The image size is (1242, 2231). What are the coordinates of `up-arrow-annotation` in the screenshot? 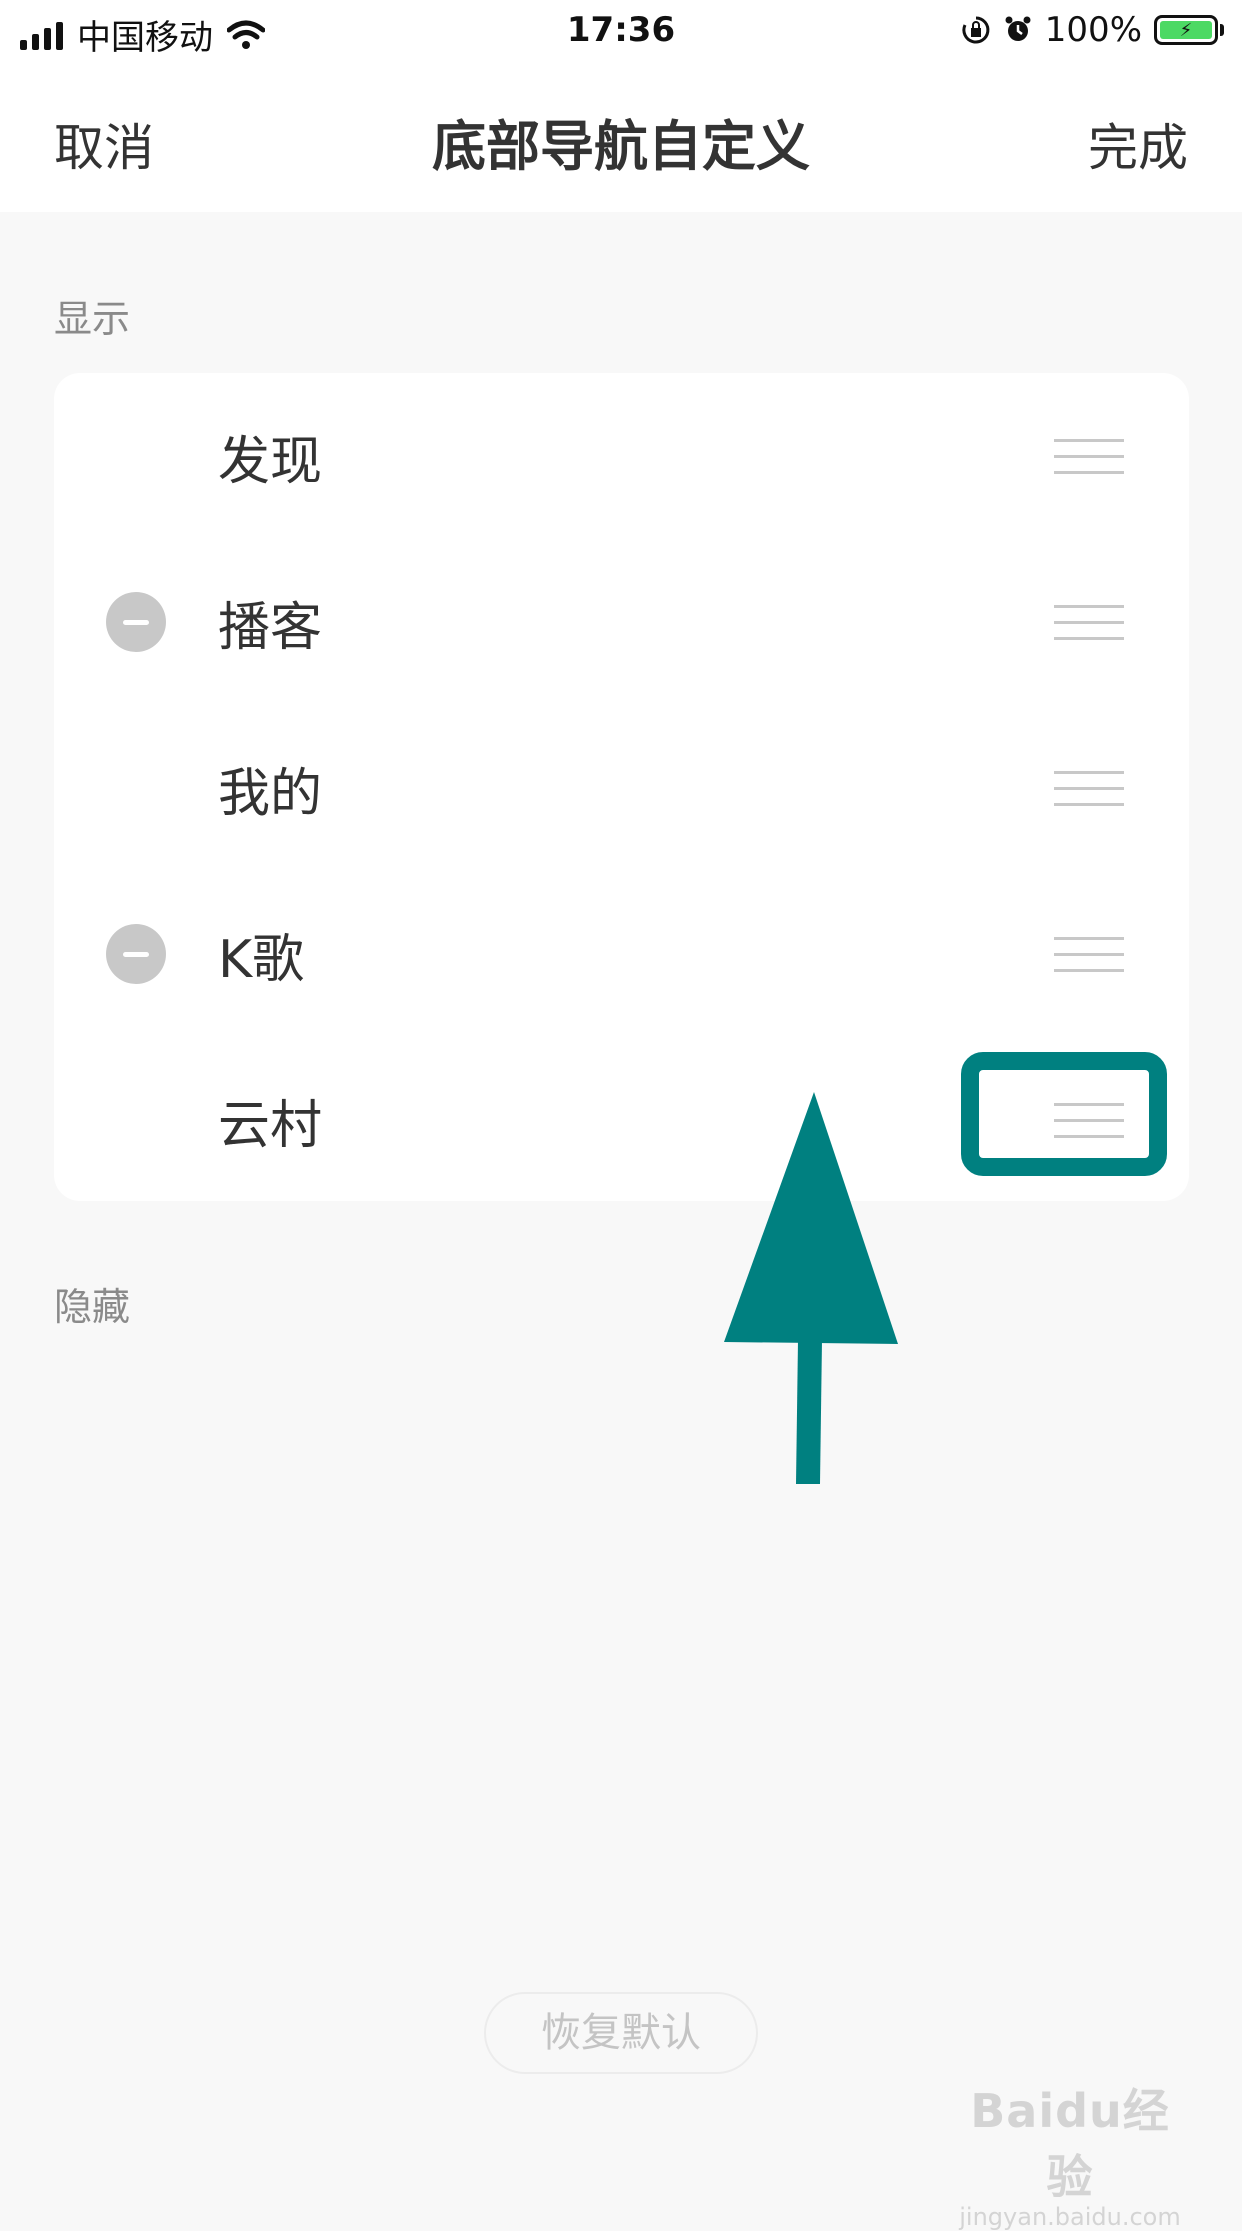 It's located at (811, 1288).